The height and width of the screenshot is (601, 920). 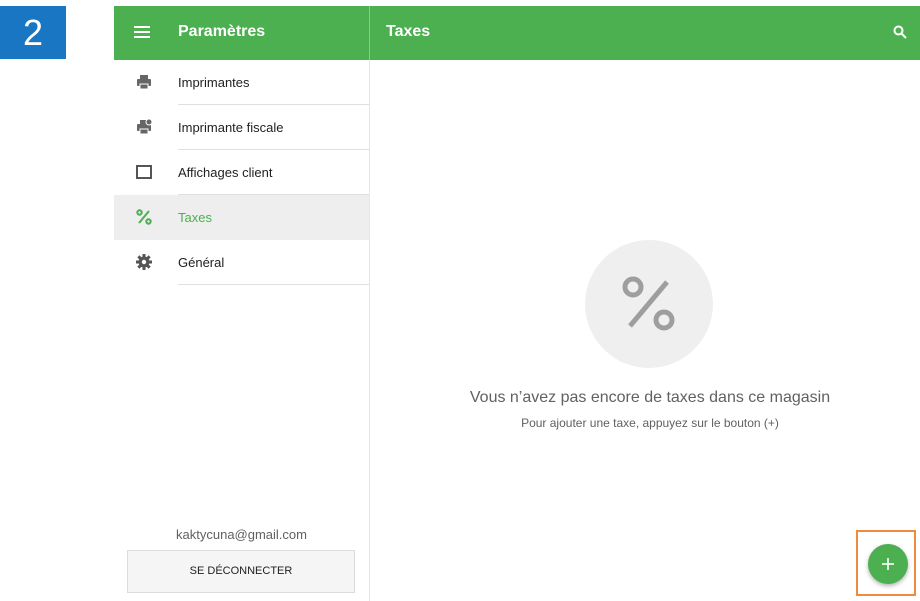 I want to click on empty-state-illustration, so click(x=649, y=304).